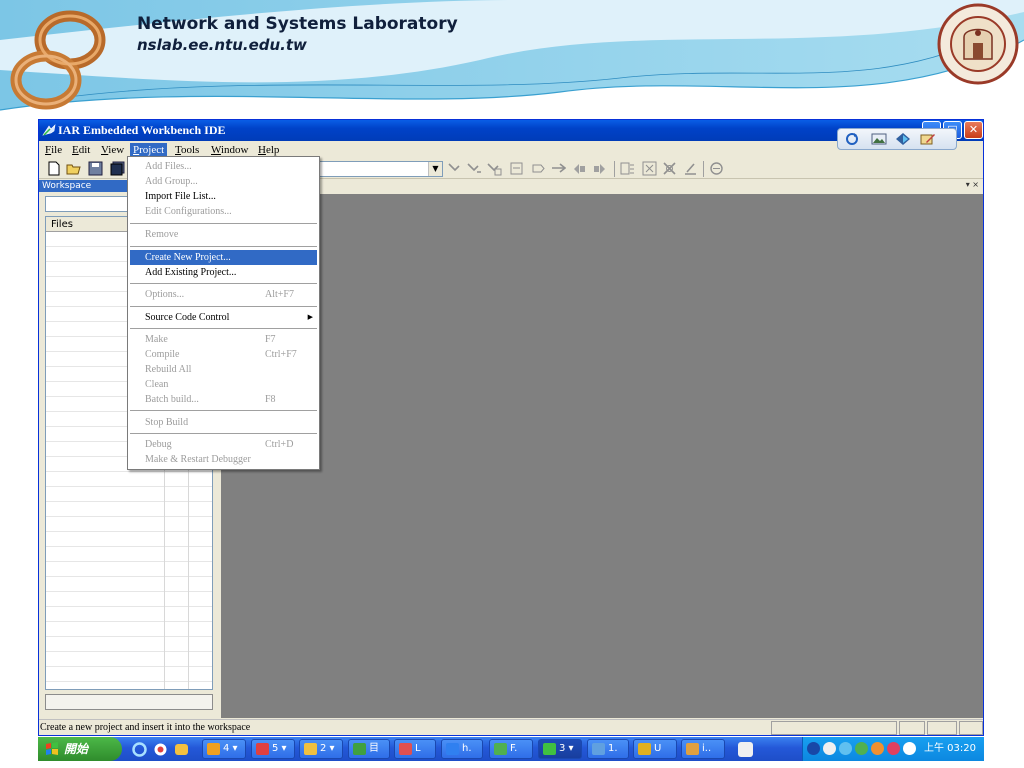 Image resolution: width=1024 pixels, height=768 pixels. What do you see at coordinates (53, 168) in the screenshot?
I see `new-file-icon` at bounding box center [53, 168].